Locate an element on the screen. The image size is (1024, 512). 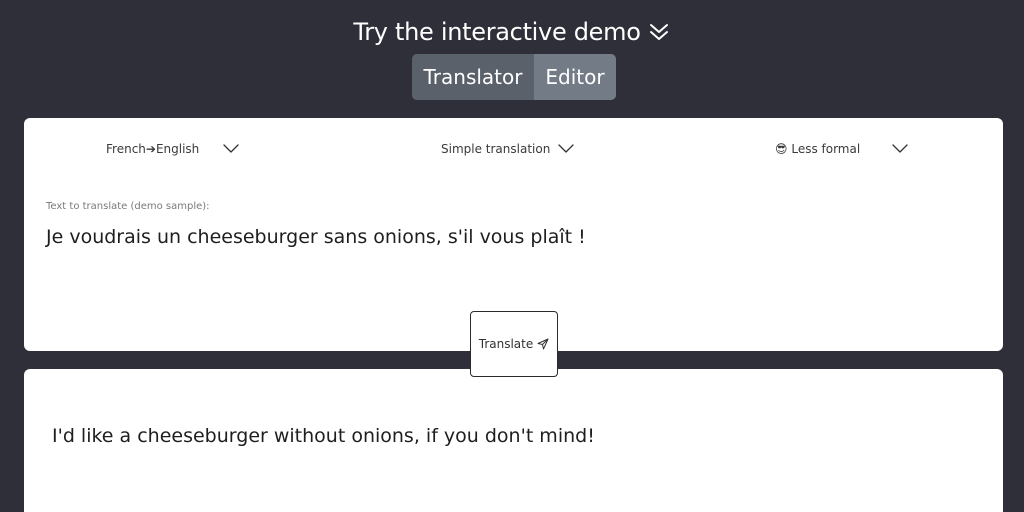
send-icon is located at coordinates (543, 344).